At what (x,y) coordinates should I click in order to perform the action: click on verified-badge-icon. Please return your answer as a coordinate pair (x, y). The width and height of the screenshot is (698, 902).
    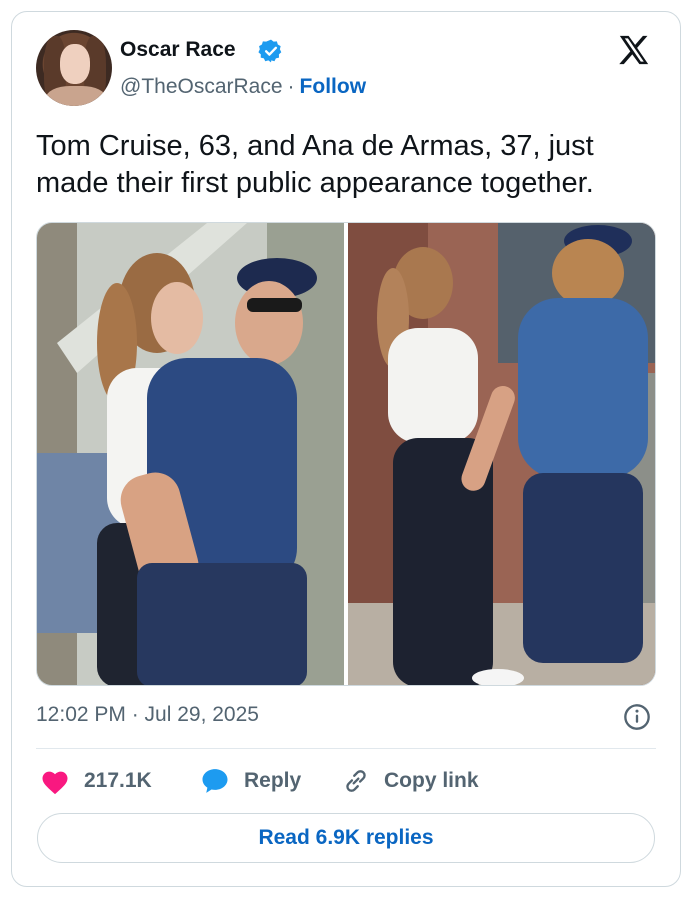
    Looking at the image, I should click on (270, 51).